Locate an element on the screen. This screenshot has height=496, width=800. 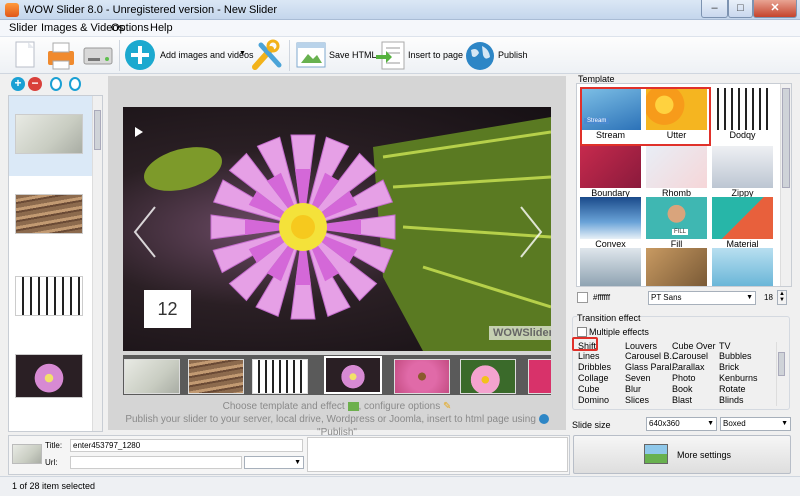
effect-item: Parallax is located at coordinates (688, 367).